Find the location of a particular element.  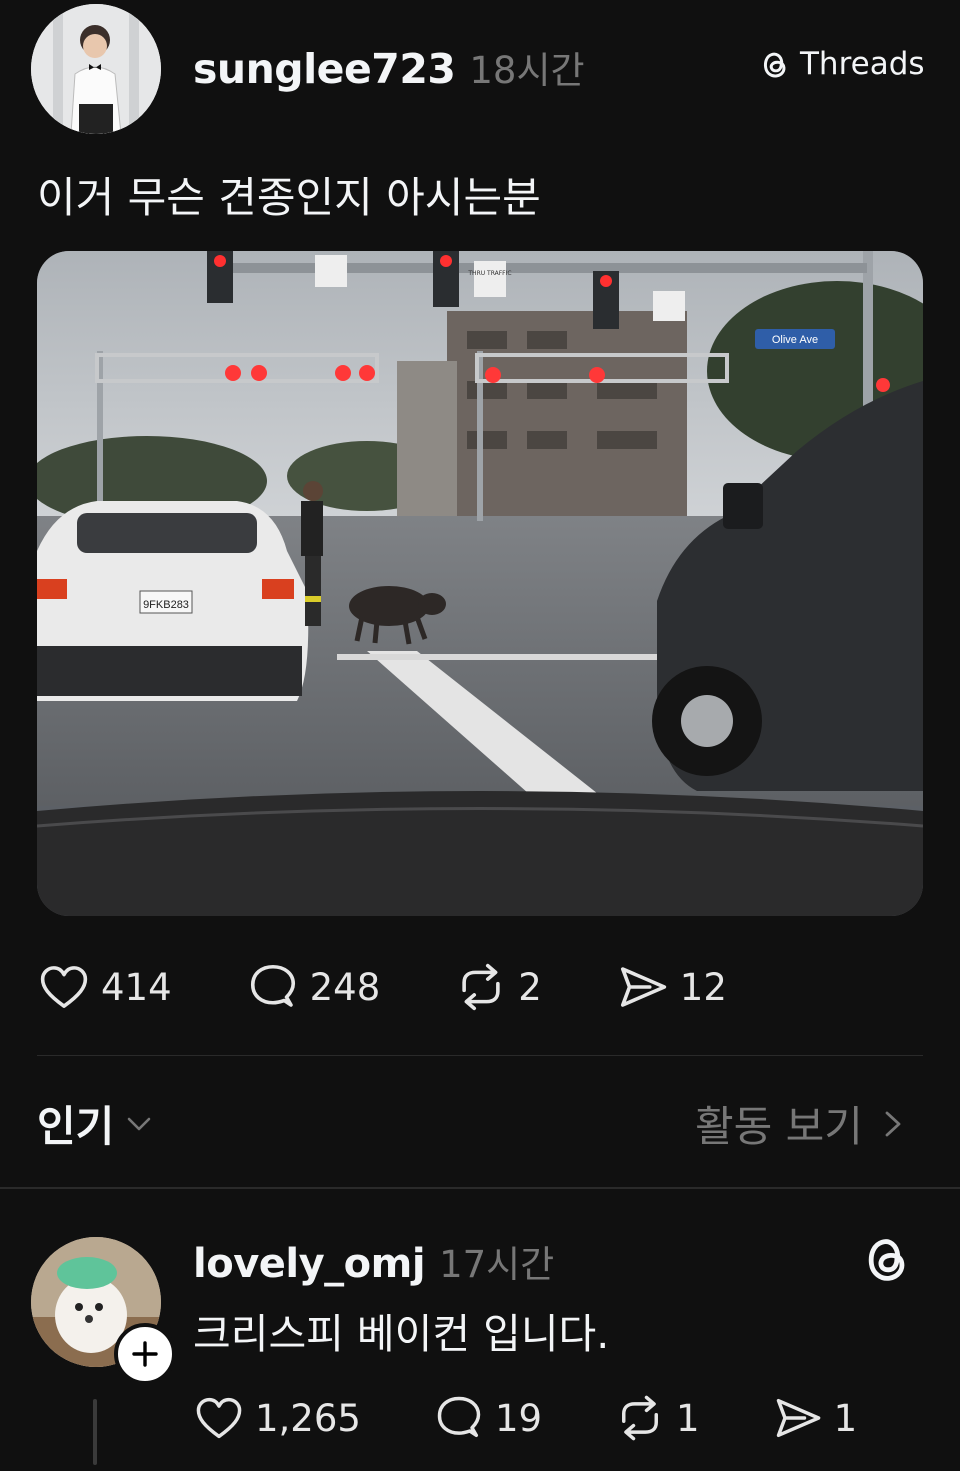

post-action-bar: 414 248 2 12 is located at coordinates (382, 987).